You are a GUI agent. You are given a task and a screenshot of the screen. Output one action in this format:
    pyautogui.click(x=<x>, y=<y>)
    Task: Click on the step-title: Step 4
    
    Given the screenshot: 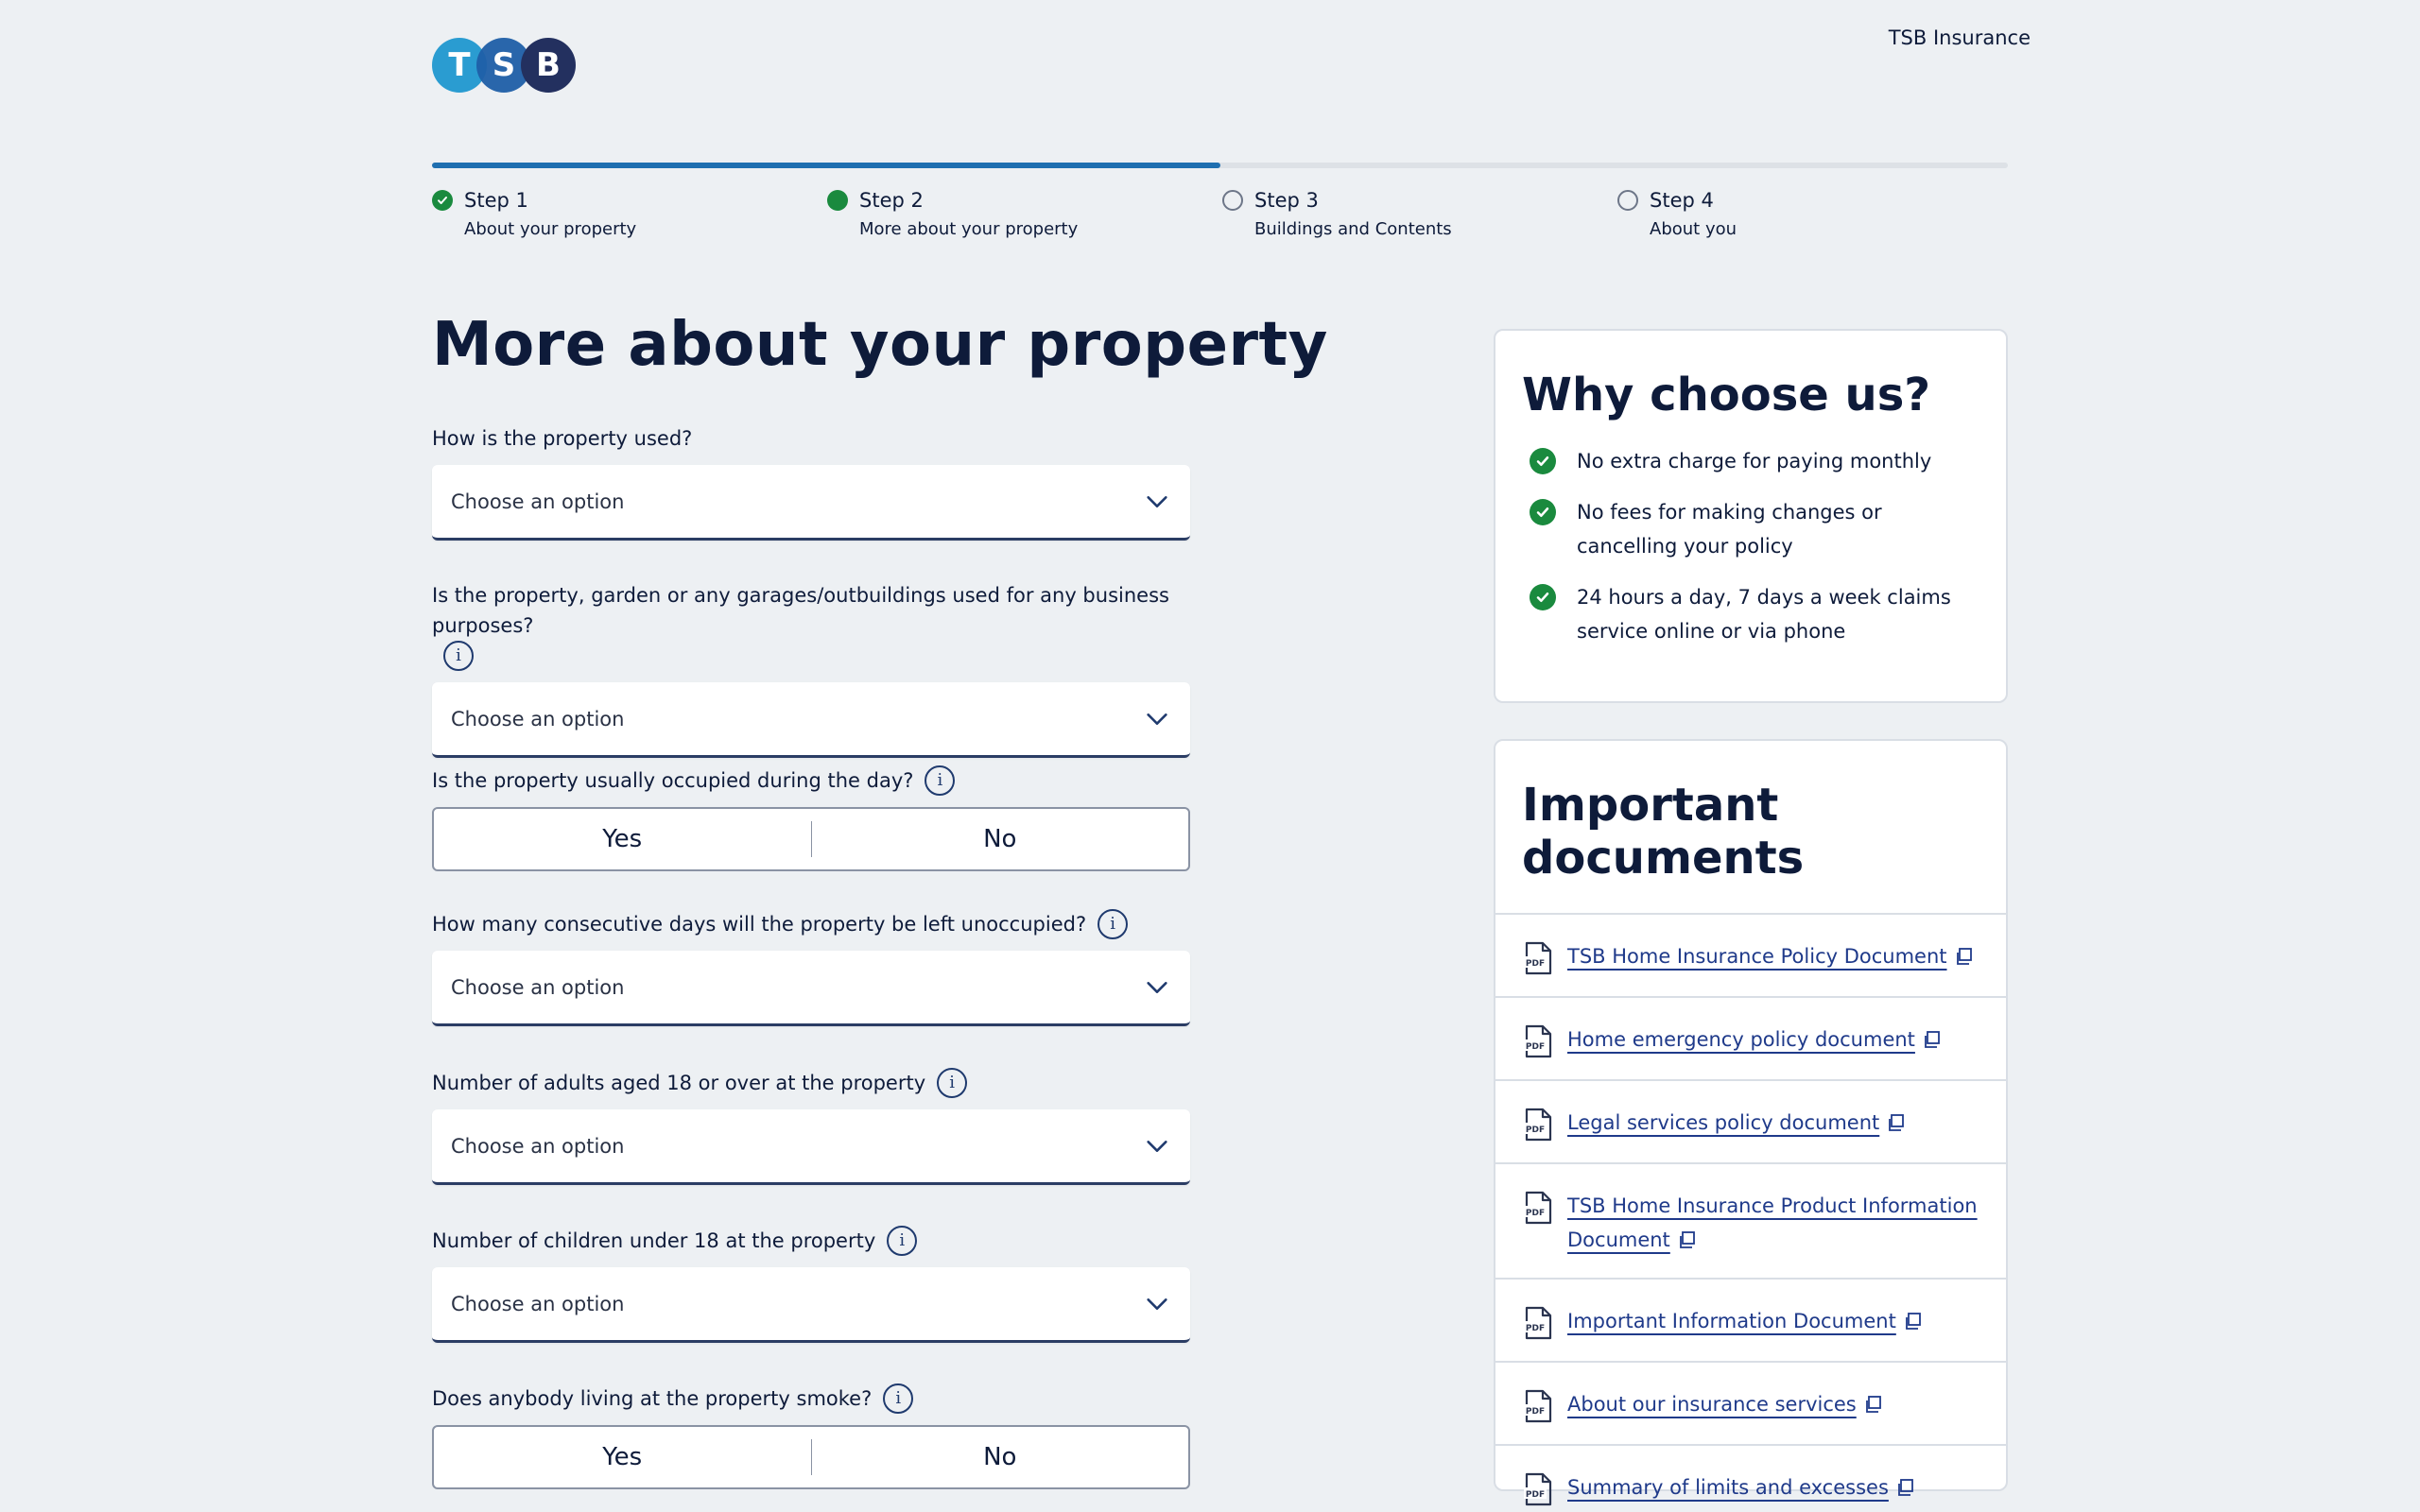 What is the action you would take?
    pyautogui.click(x=1682, y=200)
    